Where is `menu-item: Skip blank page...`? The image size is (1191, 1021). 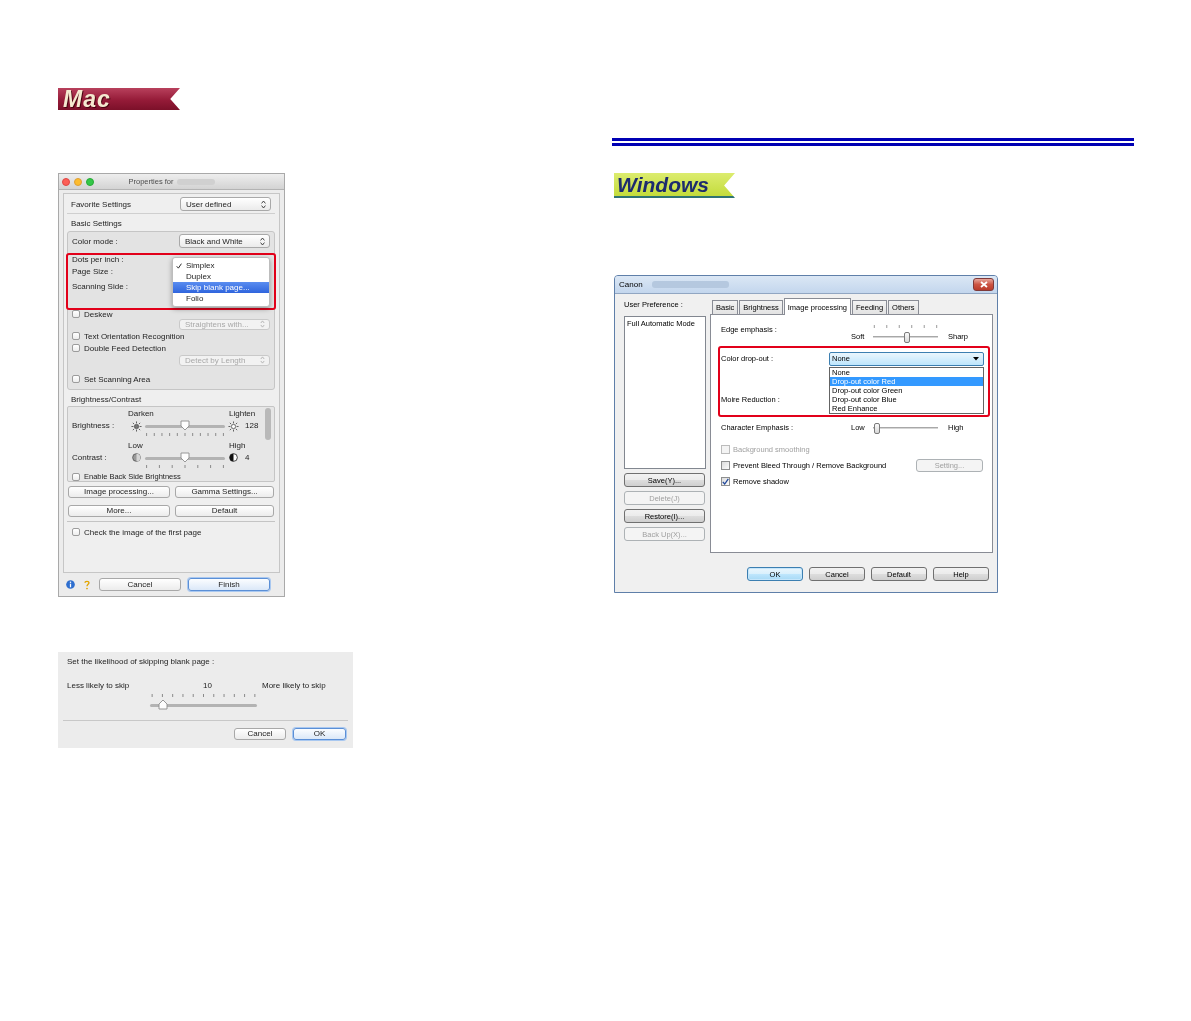 menu-item: Skip blank page... is located at coordinates (221, 287).